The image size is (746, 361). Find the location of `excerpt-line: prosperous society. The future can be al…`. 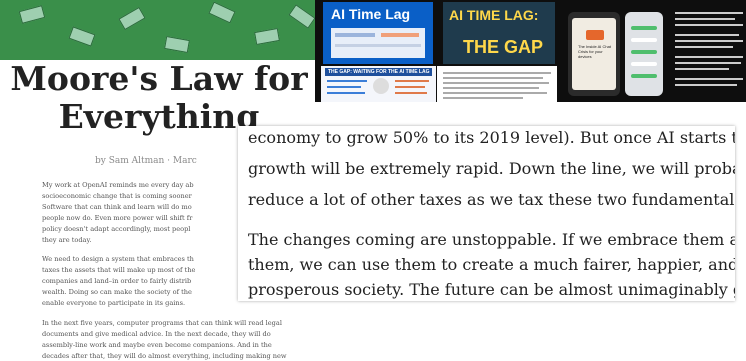

excerpt-line: prosperous society. The future can be al… is located at coordinates (491, 289).